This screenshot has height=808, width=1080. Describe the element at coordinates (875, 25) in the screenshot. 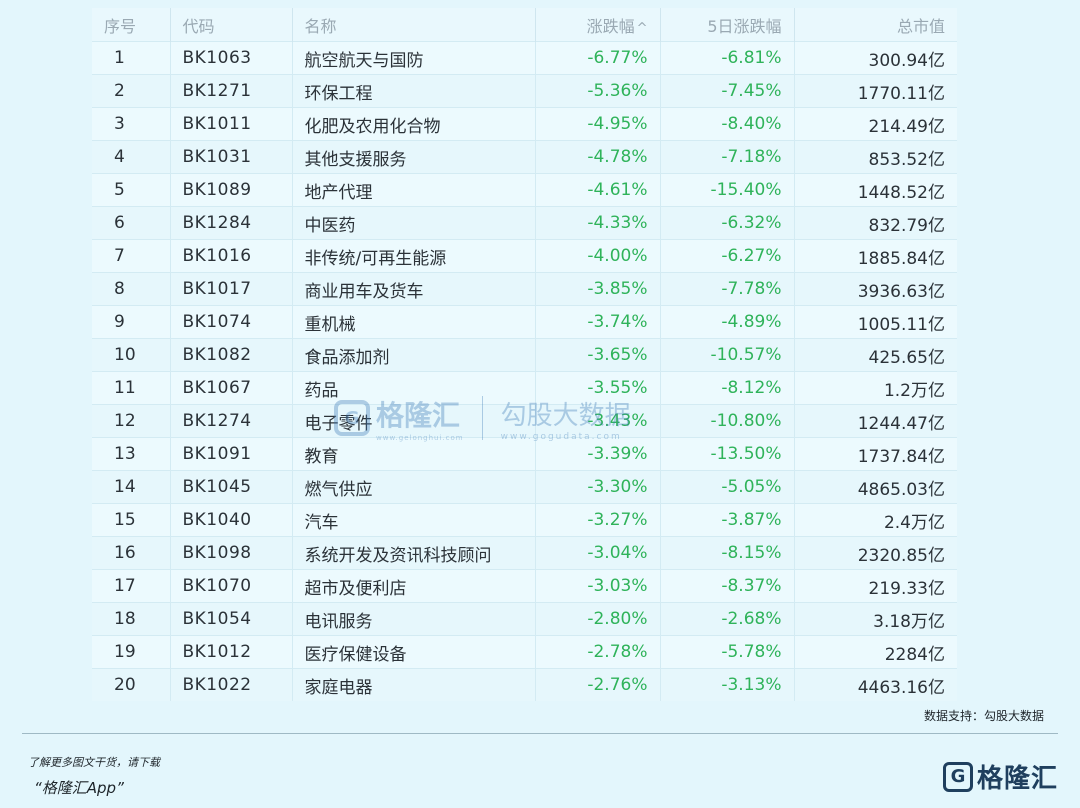

I see `header-market-cap: 总市值` at that location.